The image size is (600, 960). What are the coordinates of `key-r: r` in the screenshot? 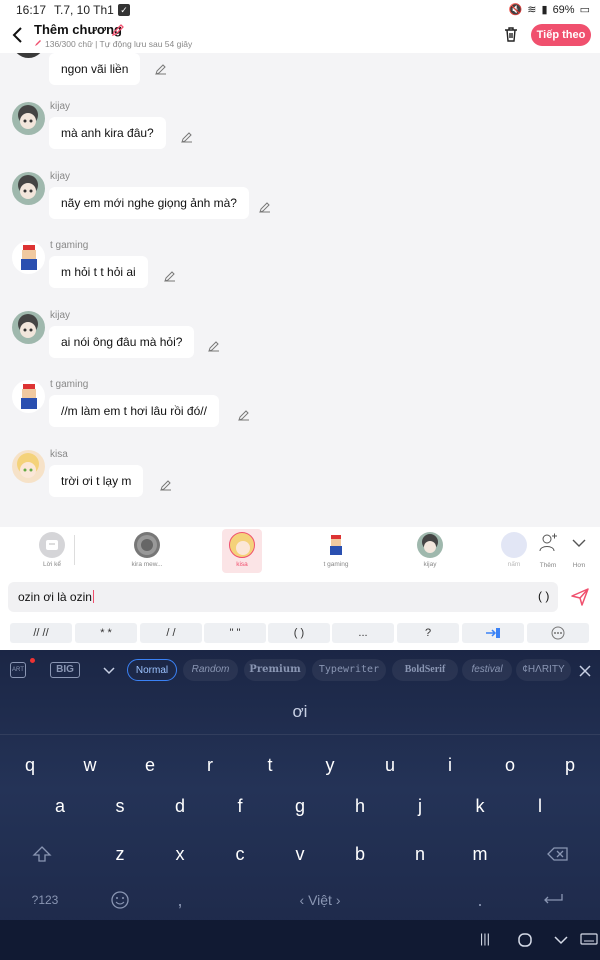 It's located at (210, 765).